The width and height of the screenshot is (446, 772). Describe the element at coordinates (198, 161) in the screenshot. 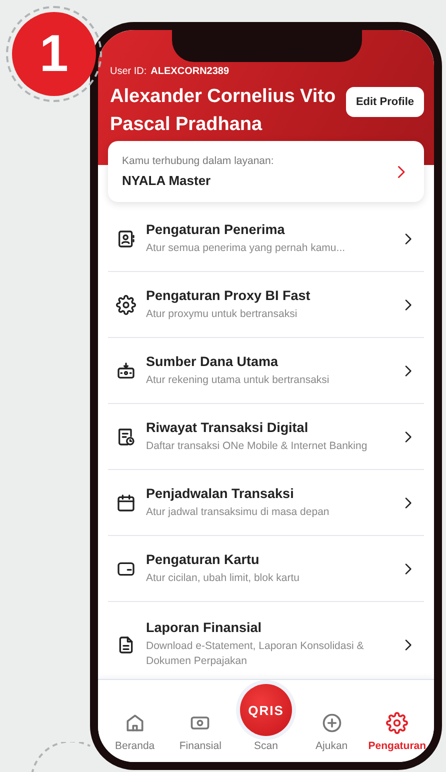

I see `service-caption: Kamu terhubung dalam layanan:` at that location.